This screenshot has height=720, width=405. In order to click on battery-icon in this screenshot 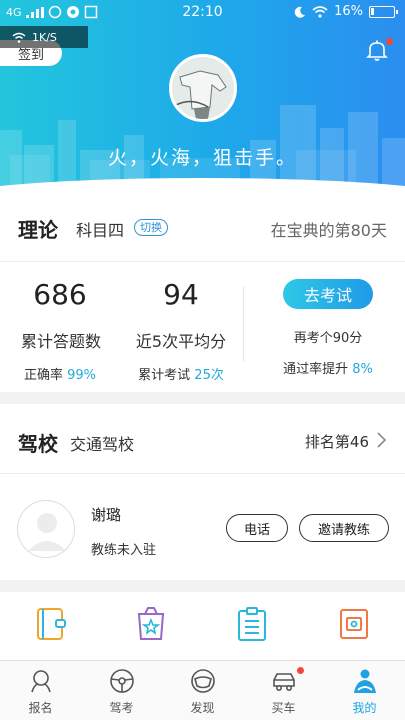, I will do `click(383, 11)`.